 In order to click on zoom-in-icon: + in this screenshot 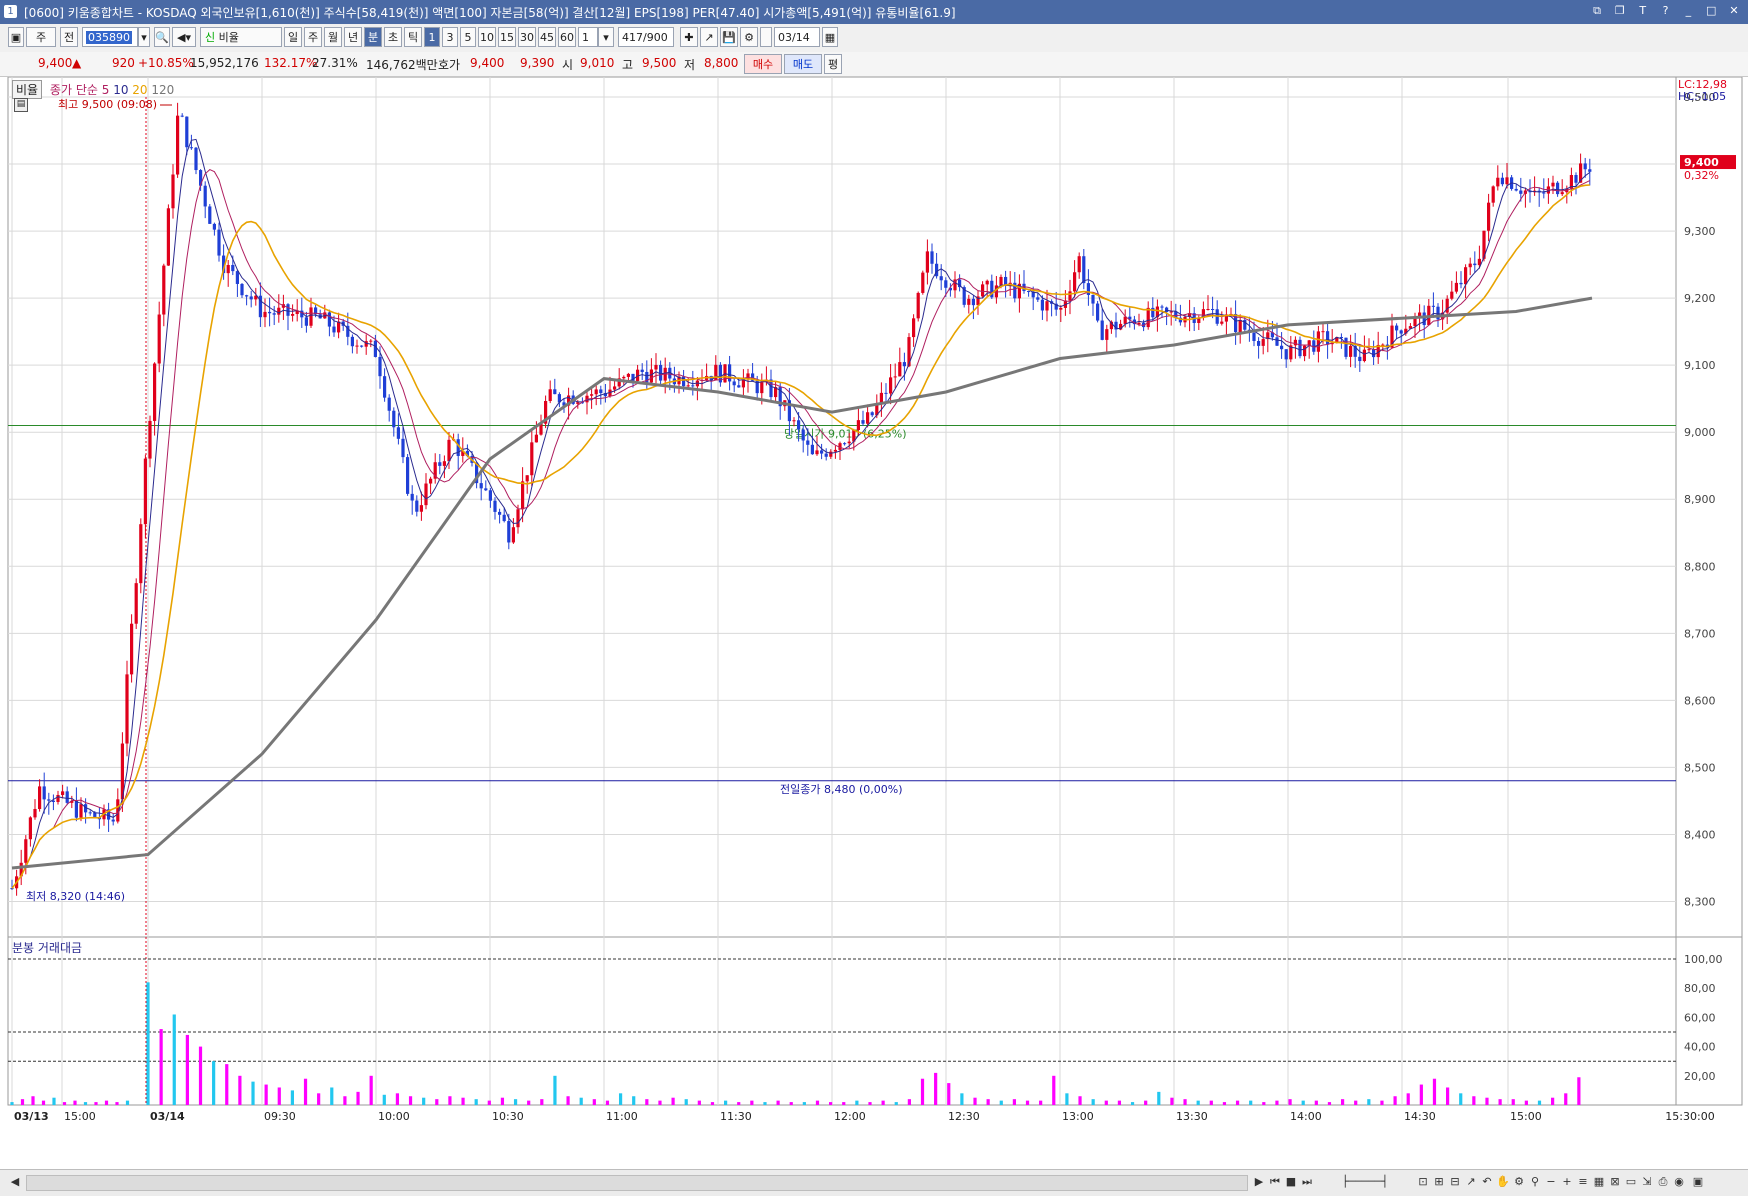, I will do `click(1567, 1182)`.